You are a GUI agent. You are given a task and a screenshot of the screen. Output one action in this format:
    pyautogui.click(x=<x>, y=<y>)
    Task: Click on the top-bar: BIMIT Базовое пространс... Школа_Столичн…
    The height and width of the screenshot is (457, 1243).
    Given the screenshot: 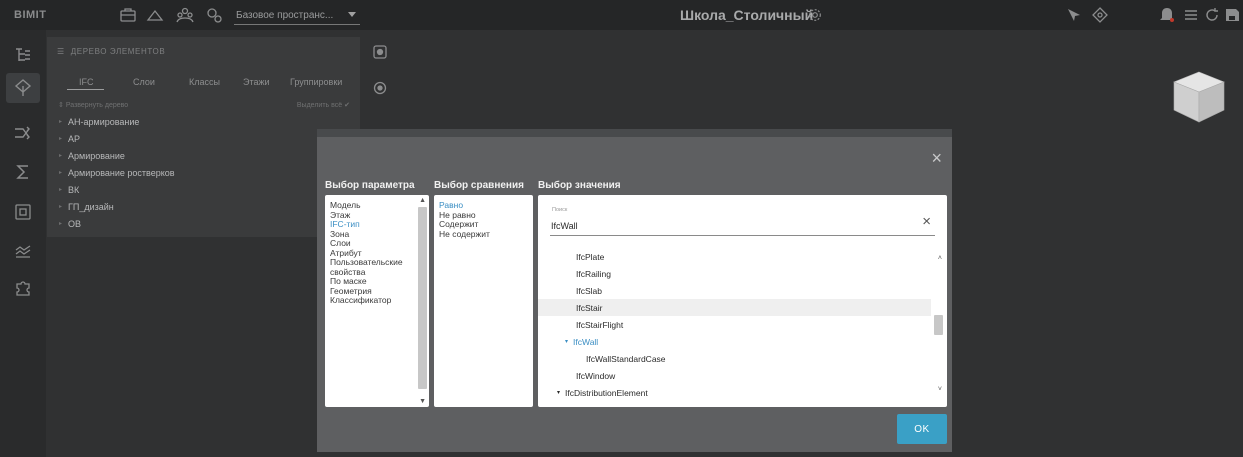 What is the action you would take?
    pyautogui.click(x=621, y=15)
    